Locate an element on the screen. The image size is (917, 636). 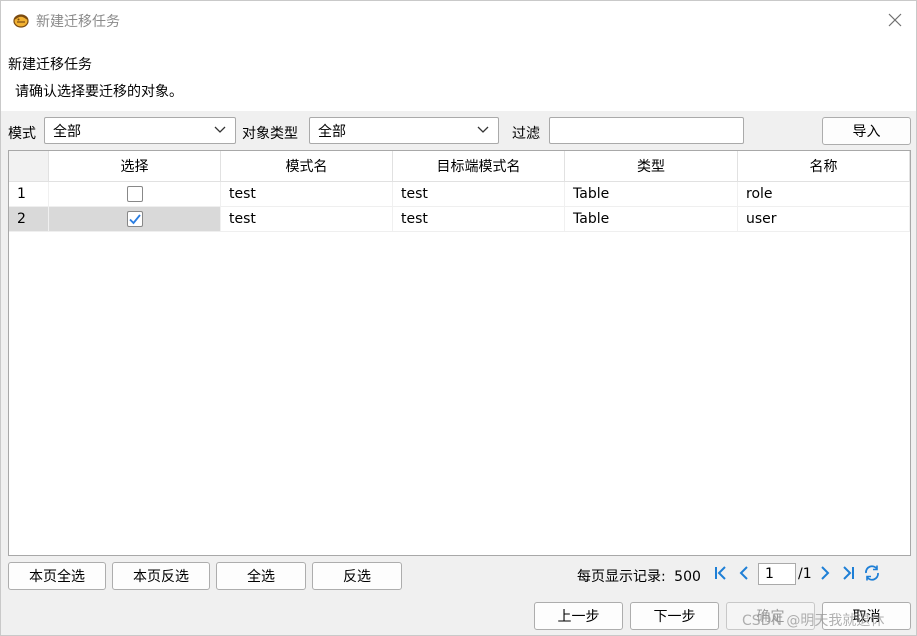
col-header-select: 选择 is located at coordinates (135, 166).